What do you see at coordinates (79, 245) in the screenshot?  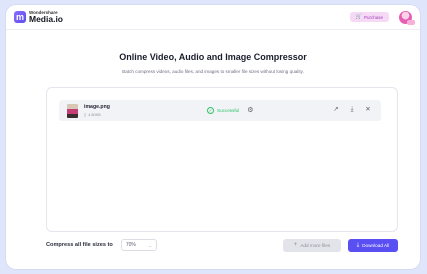 I see `compress-label: Compress all file sizes to` at bounding box center [79, 245].